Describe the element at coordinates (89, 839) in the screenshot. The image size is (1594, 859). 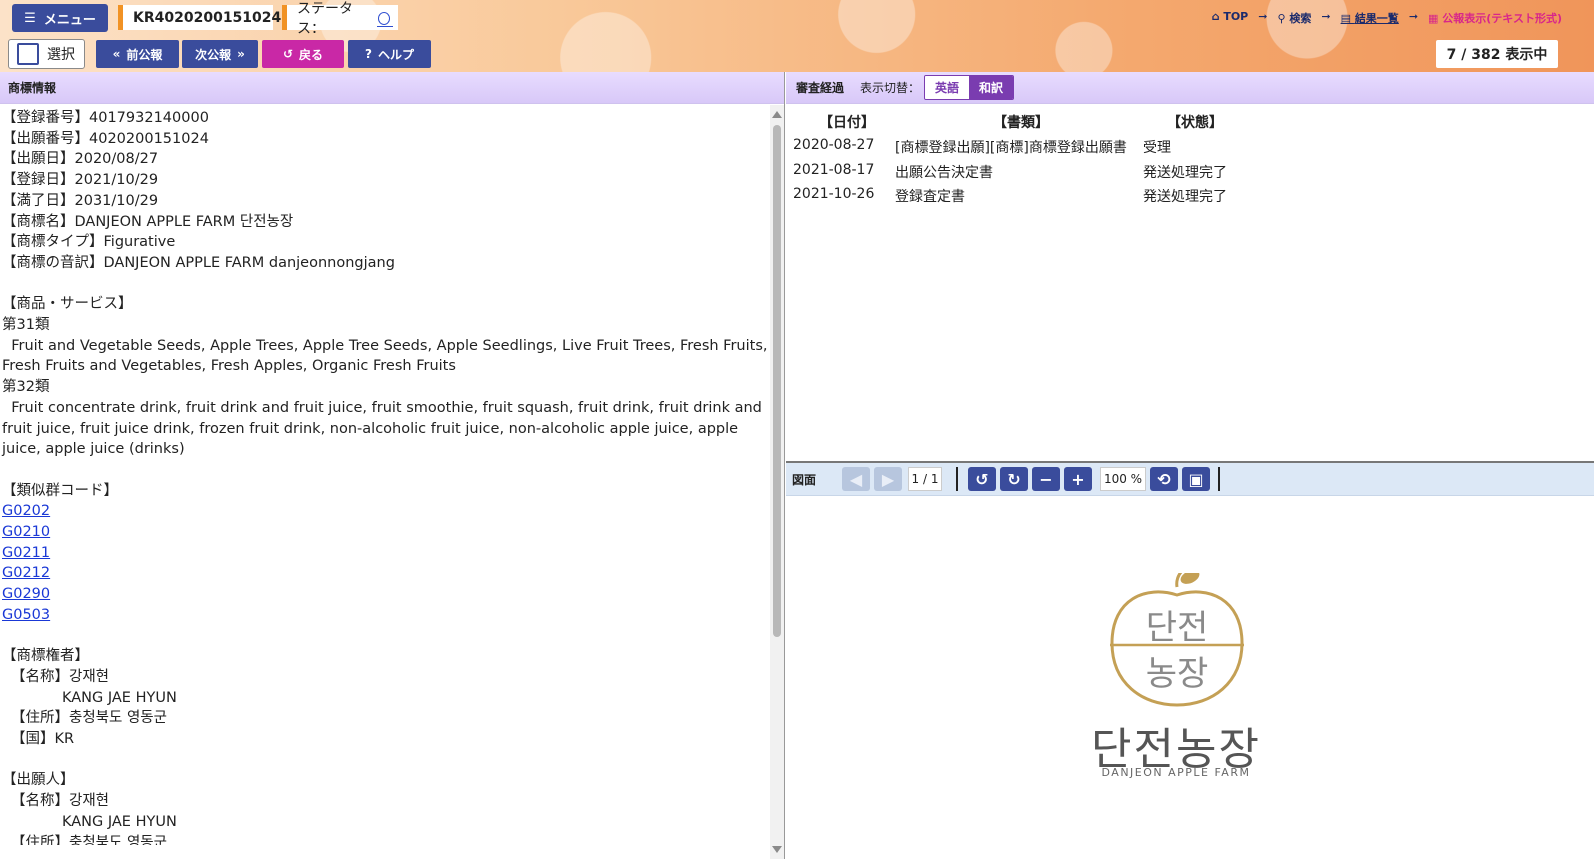
I see `applicant-address: 【住所】충청북도 영동군` at that location.